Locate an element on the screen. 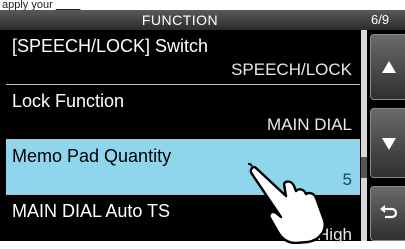 Image resolution: width=405 pixels, height=249 pixels. item-label: Lock Function is located at coordinates (68, 101).